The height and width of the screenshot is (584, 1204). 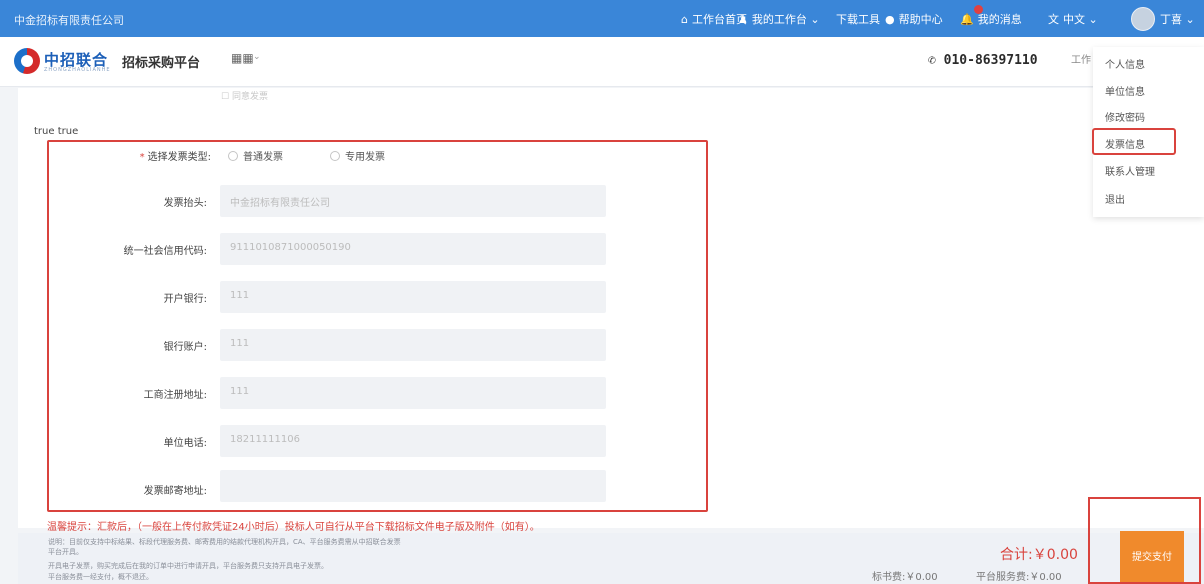 What do you see at coordinates (1115, 198) in the screenshot?
I see `menu-item-logout: 退出` at bounding box center [1115, 198].